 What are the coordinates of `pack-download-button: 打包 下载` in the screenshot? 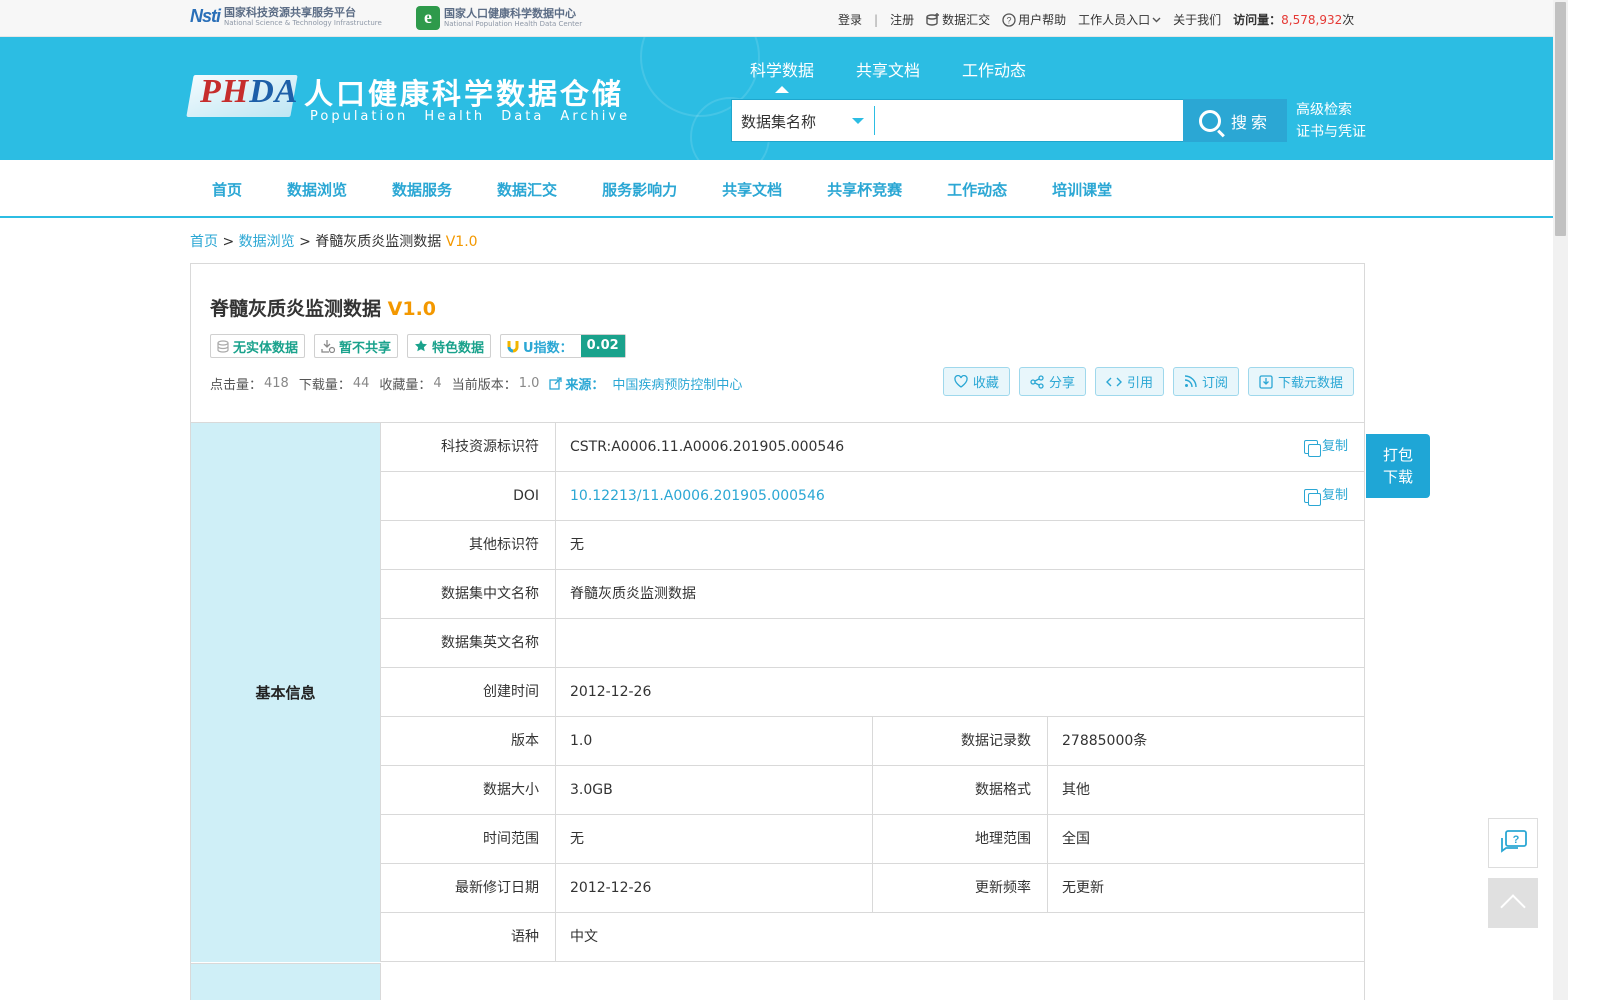 It's located at (1398, 466).